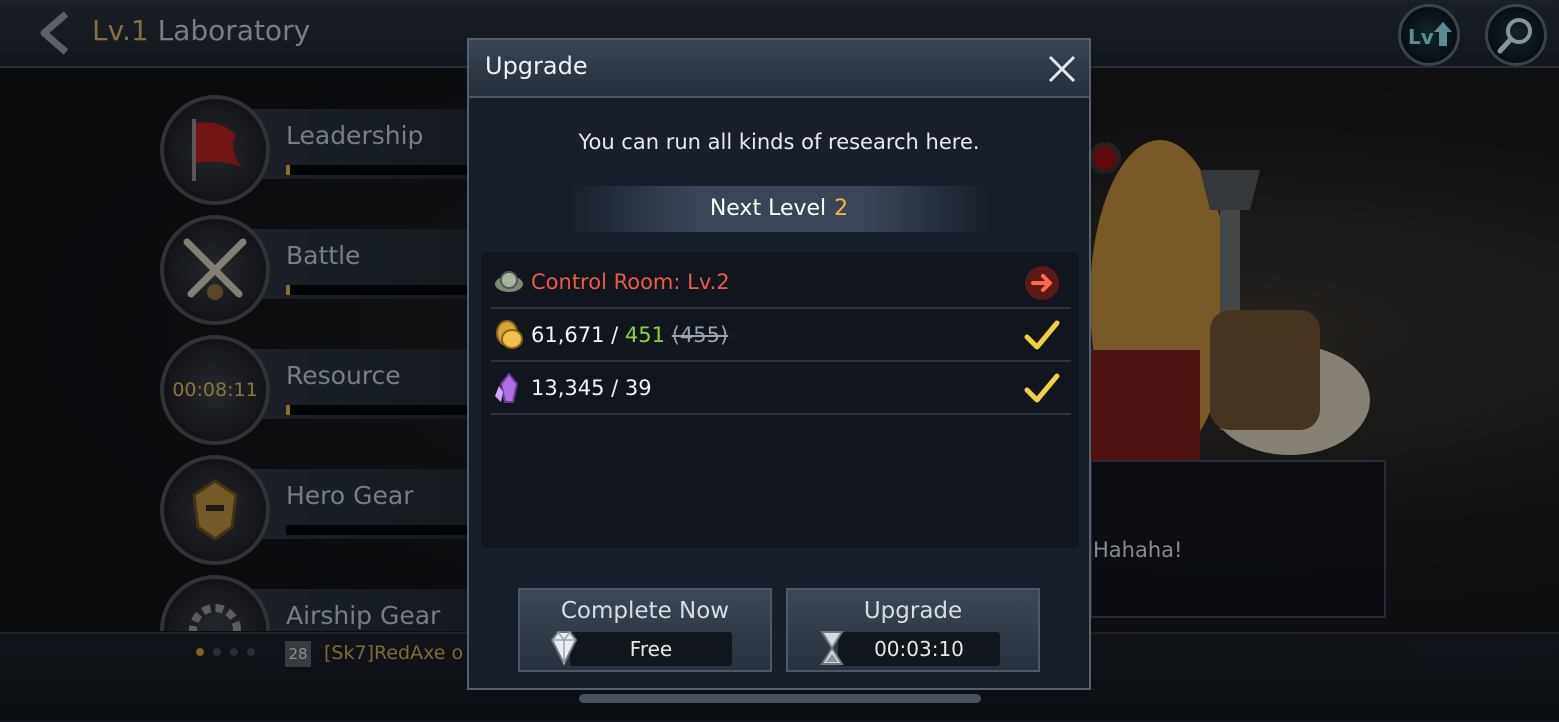  Describe the element at coordinates (841, 208) in the screenshot. I see `next-level-value: 2` at that location.